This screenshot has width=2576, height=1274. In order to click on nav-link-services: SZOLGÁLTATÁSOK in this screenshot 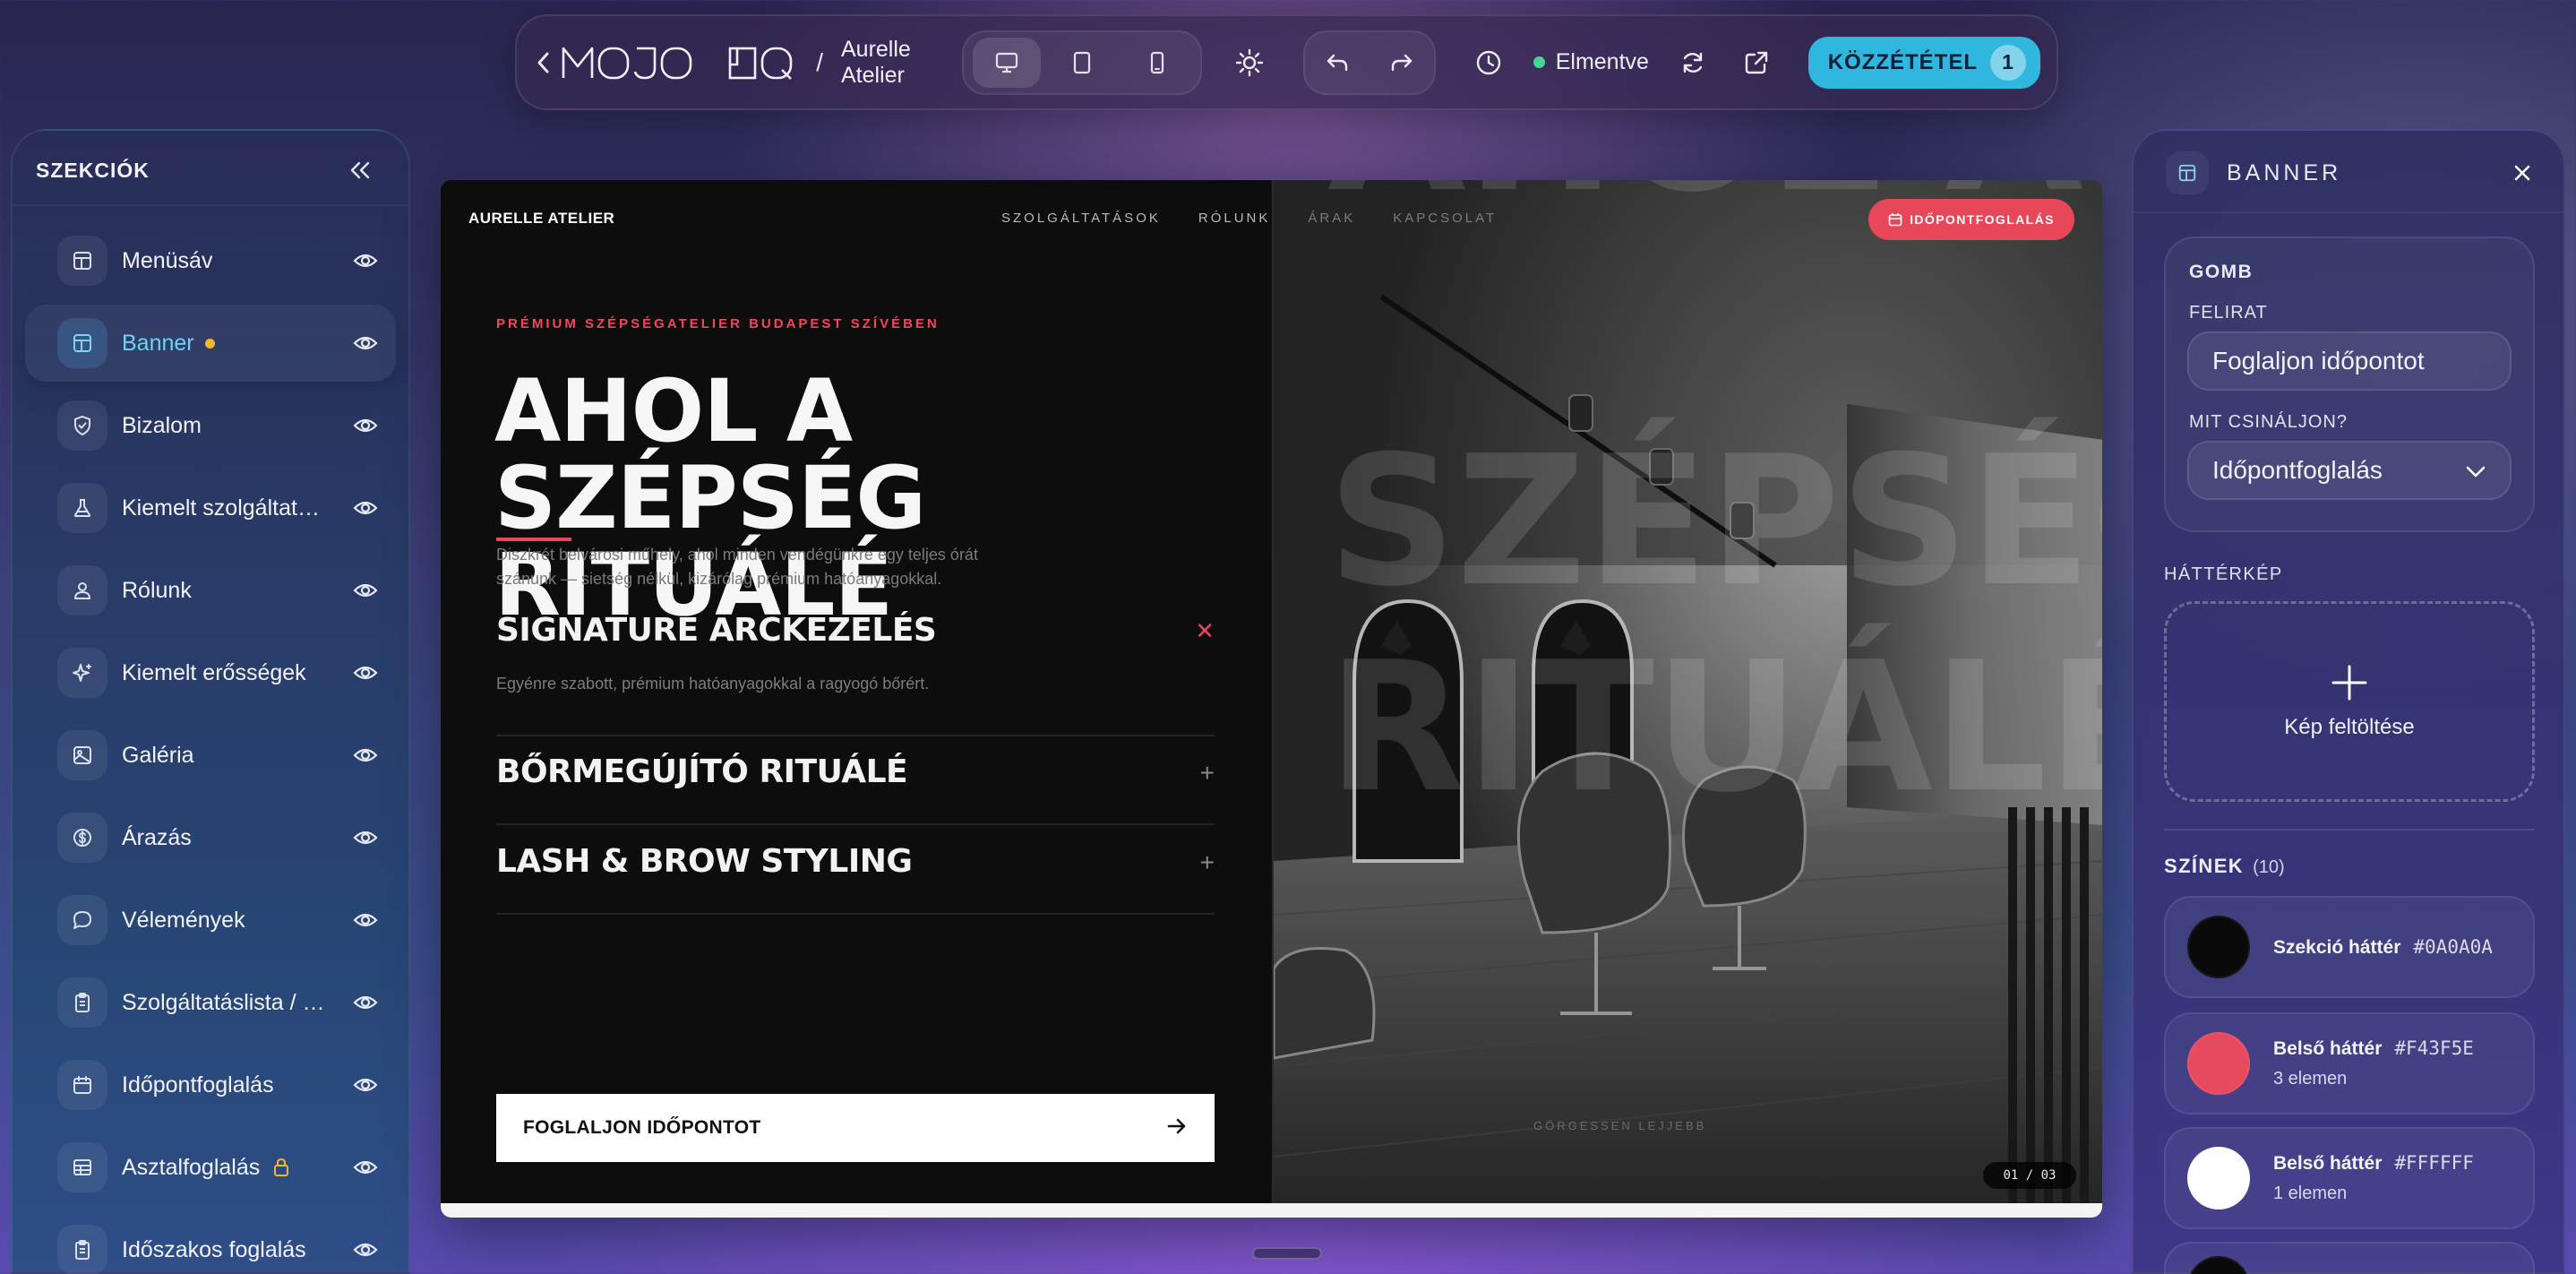, I will do `click(1081, 219)`.